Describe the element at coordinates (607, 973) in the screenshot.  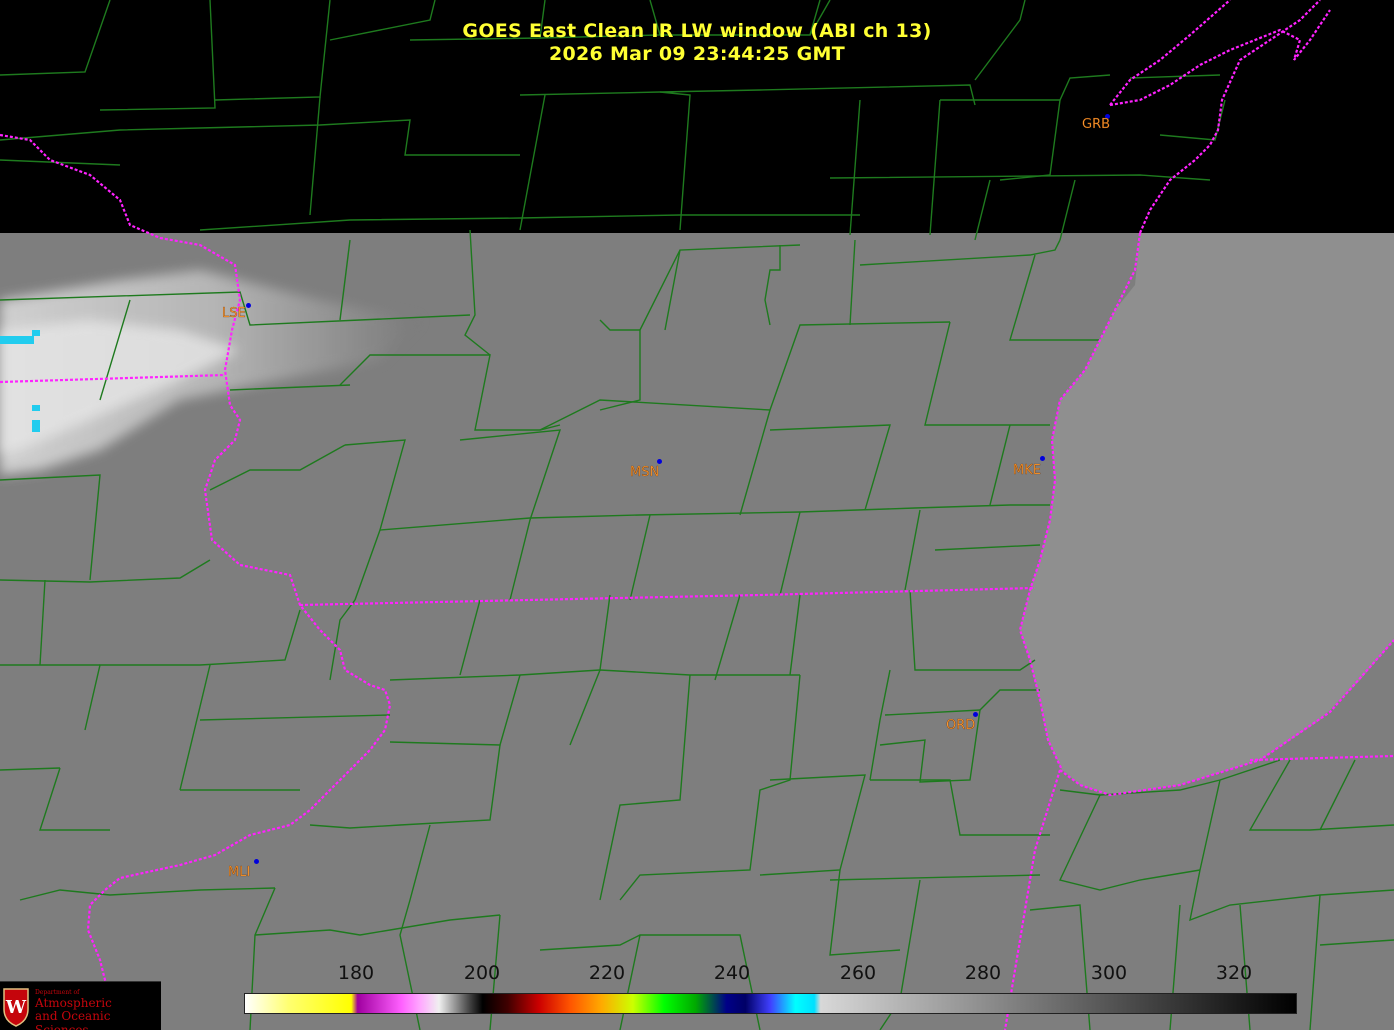
I see `colorbar-tick-label: 220` at that location.